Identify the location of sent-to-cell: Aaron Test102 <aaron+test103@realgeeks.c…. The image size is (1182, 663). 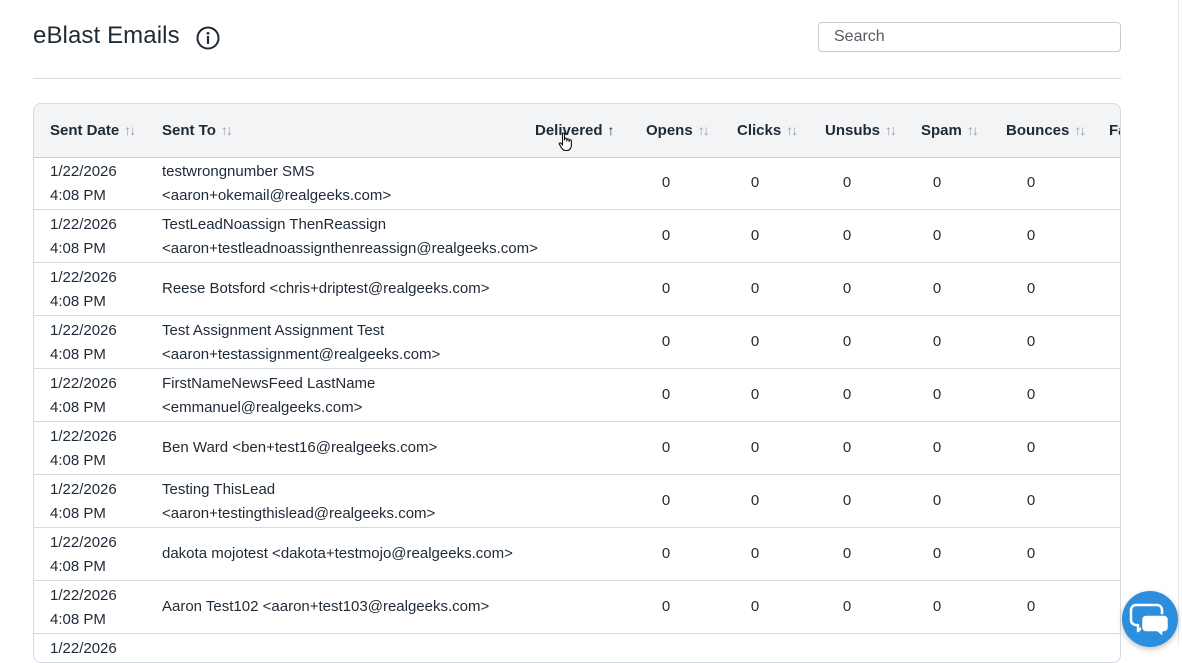
(325, 607).